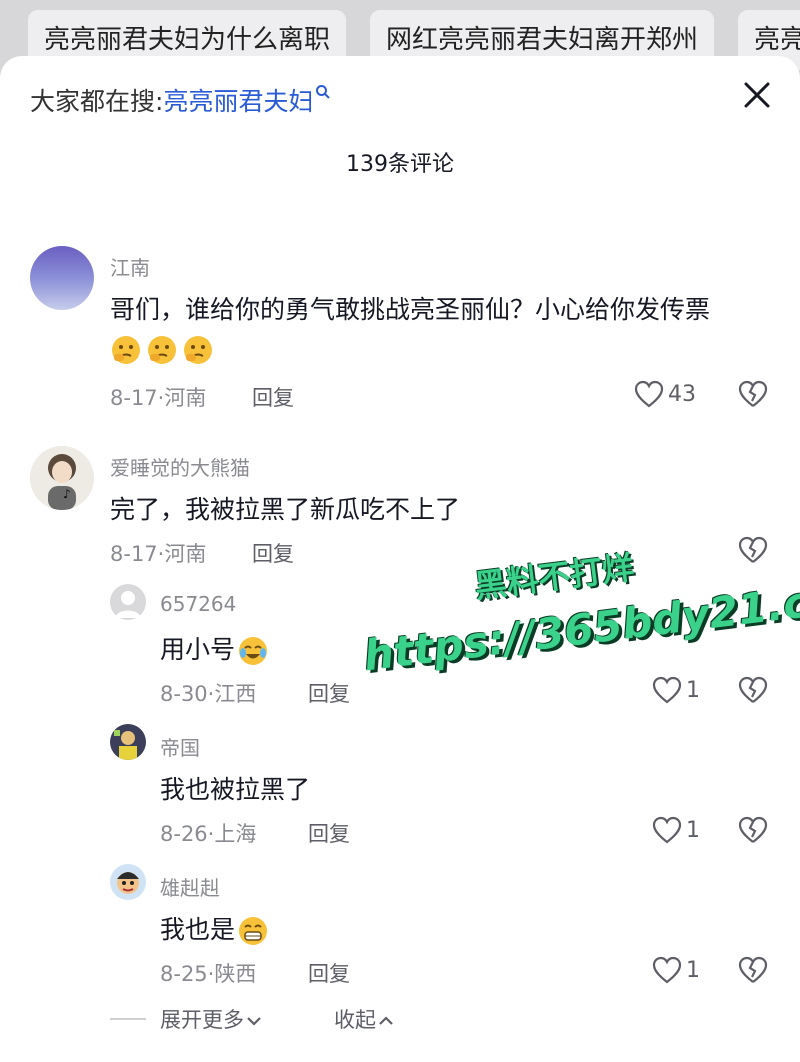 The height and width of the screenshot is (1062, 800). Describe the element at coordinates (757, 95) in the screenshot. I see `close-icon` at that location.